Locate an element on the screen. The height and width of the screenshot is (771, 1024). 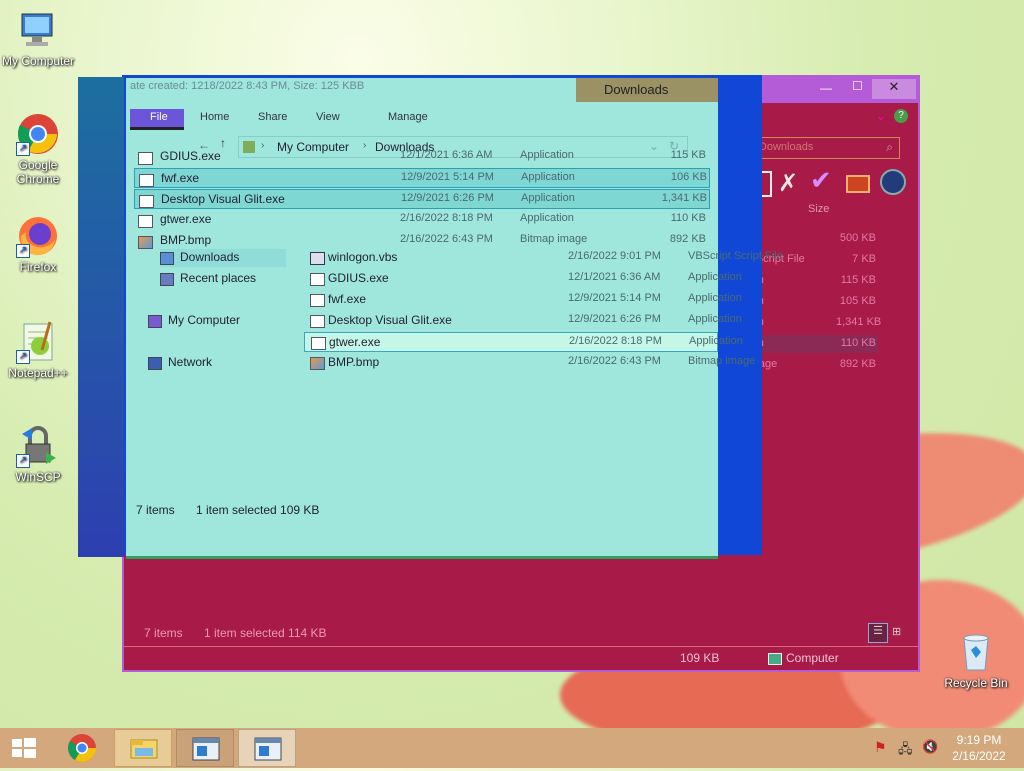
chevron-down-icon: ⌄ is located at coordinates (881, 116).